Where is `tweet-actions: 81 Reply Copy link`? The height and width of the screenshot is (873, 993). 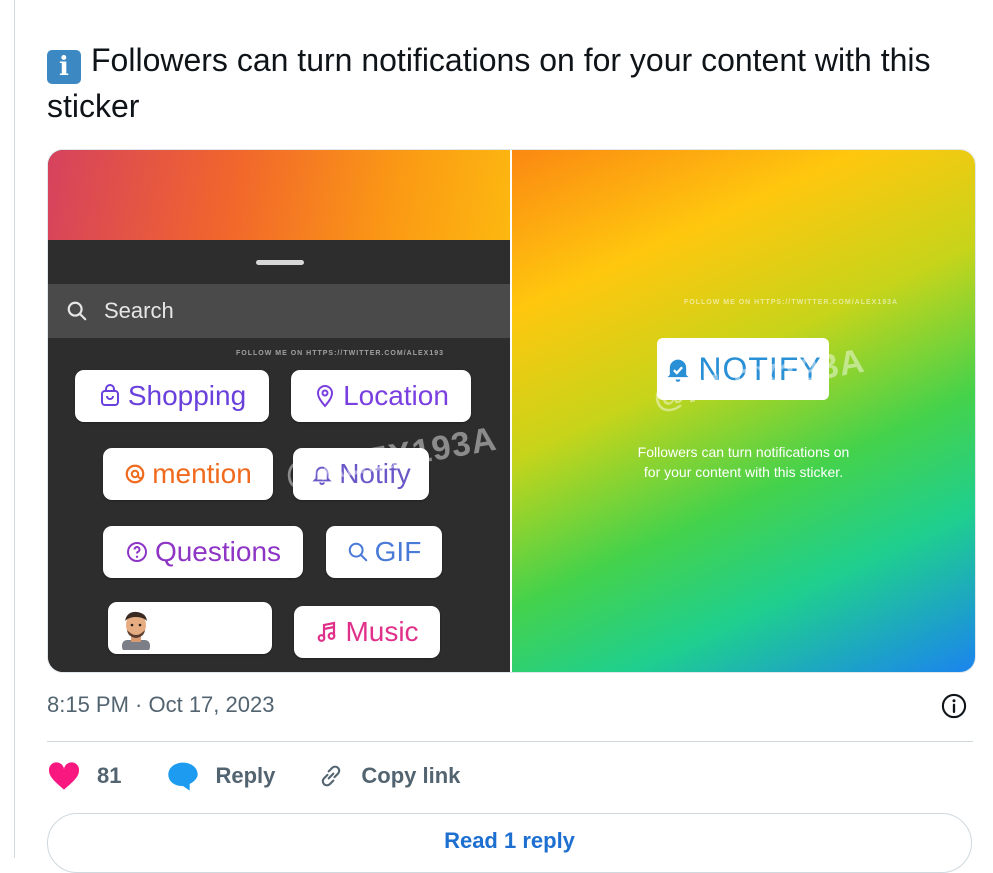 tweet-actions: 81 Reply Copy link is located at coordinates (253, 776).